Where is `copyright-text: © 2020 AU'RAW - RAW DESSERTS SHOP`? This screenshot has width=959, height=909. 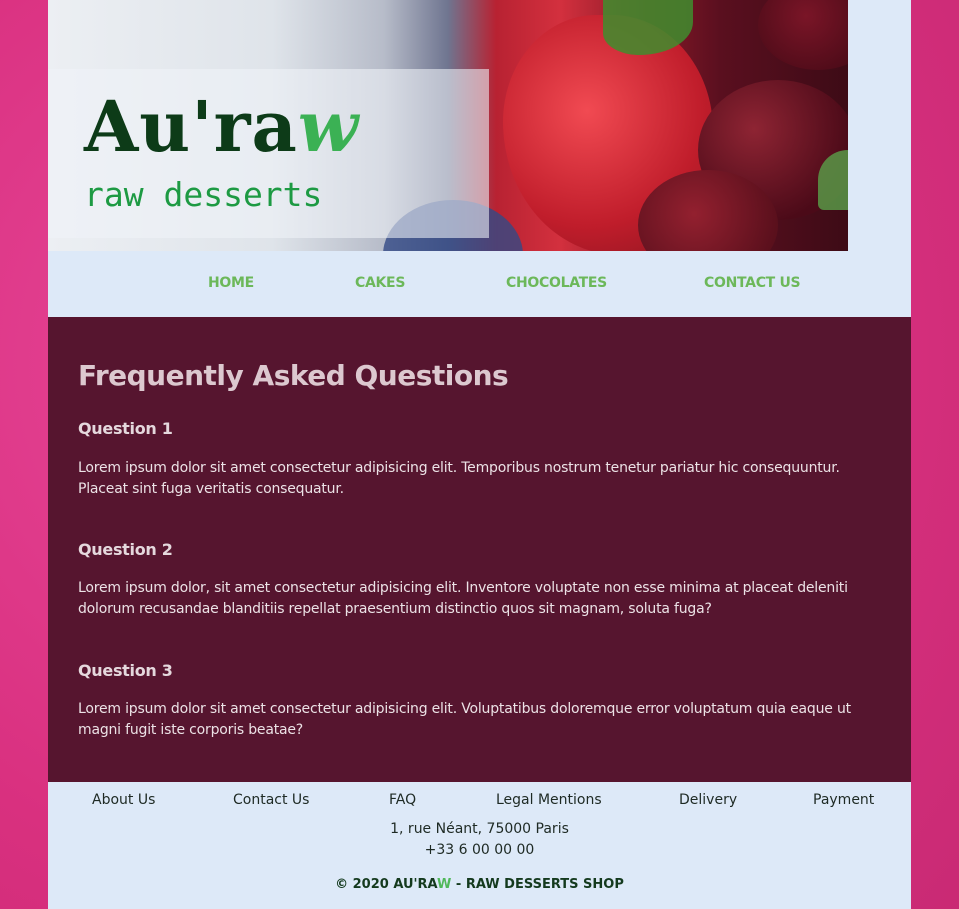
copyright-text: © 2020 AU'RAW - RAW DESSERTS SHOP is located at coordinates (479, 884).